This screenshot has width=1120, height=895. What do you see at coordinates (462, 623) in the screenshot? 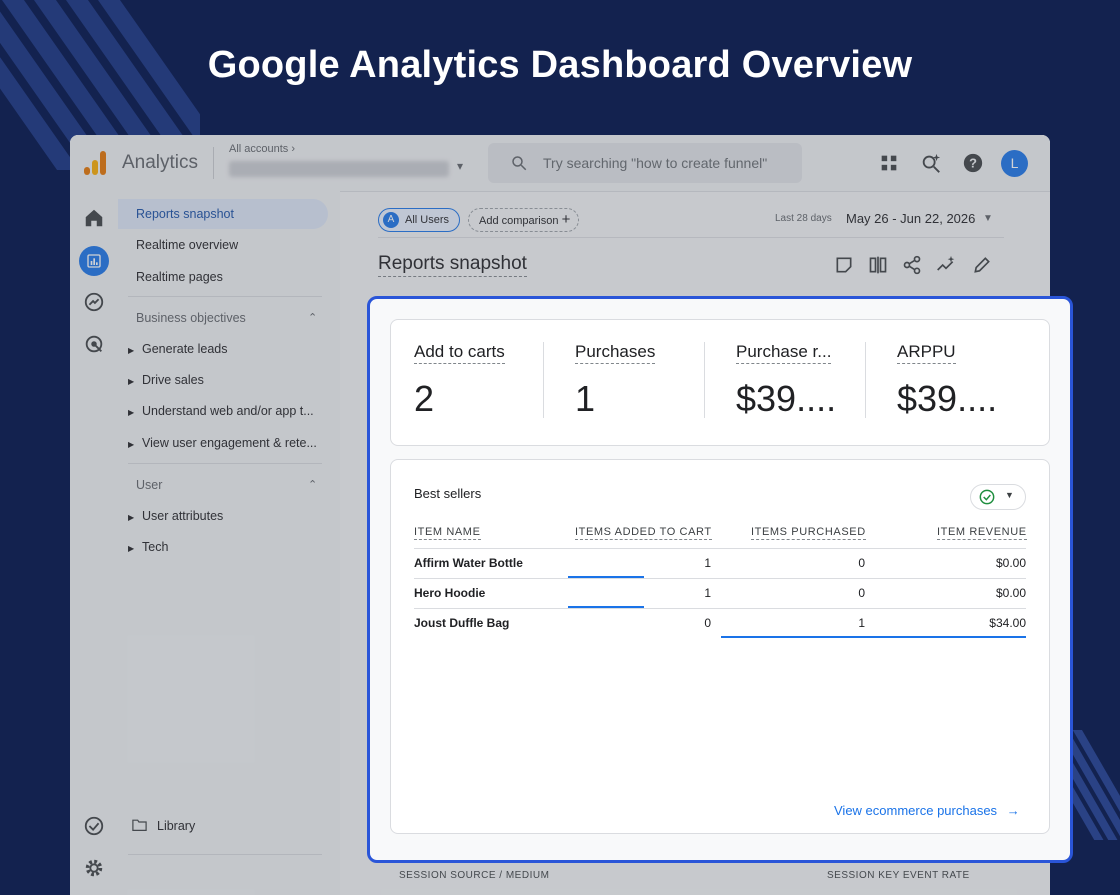
I see `cell-item-name: Joust Duffle Bag` at bounding box center [462, 623].